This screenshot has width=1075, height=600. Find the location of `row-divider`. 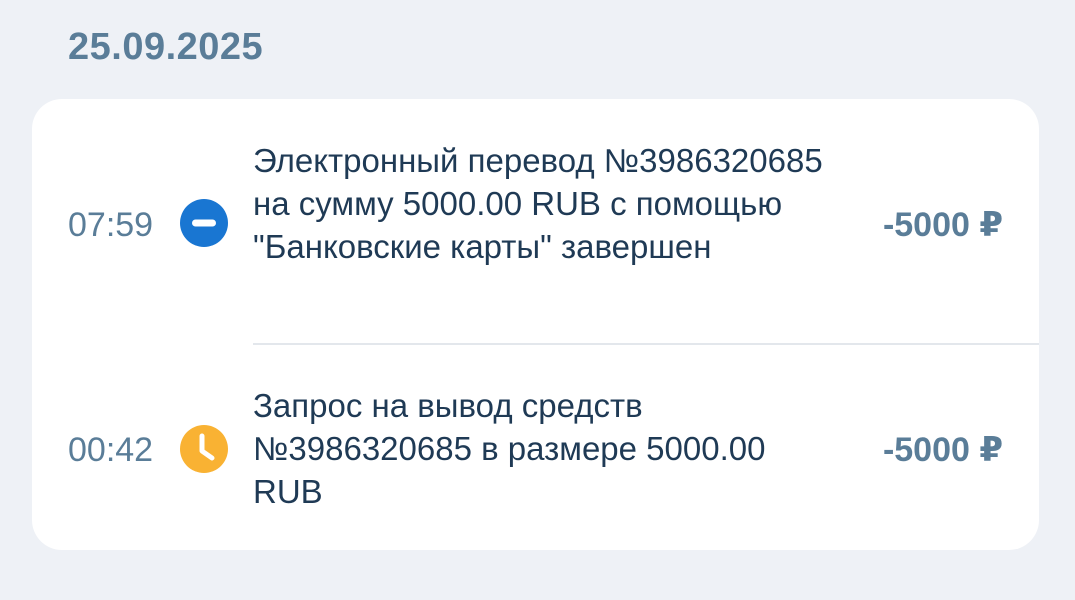

row-divider is located at coordinates (646, 344).